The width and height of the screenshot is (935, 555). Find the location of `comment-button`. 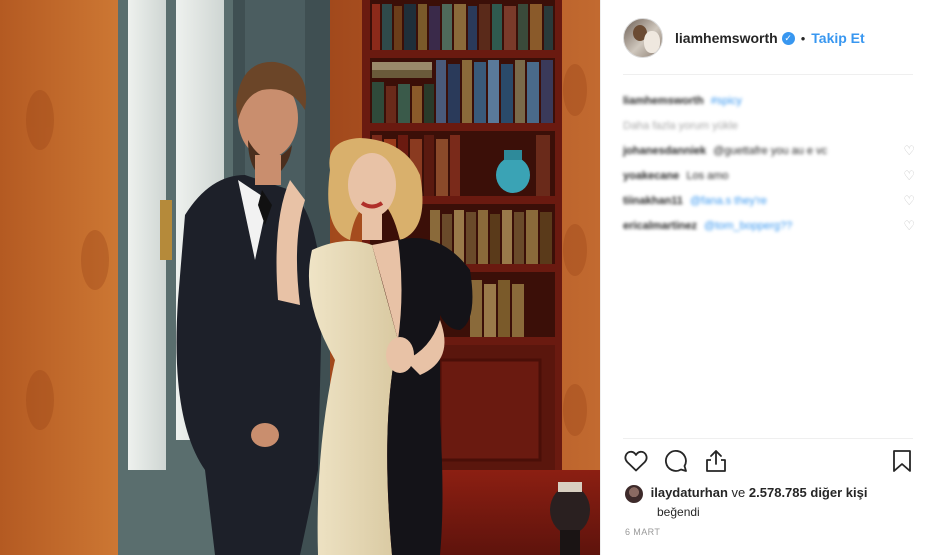

comment-button is located at coordinates (676, 461).